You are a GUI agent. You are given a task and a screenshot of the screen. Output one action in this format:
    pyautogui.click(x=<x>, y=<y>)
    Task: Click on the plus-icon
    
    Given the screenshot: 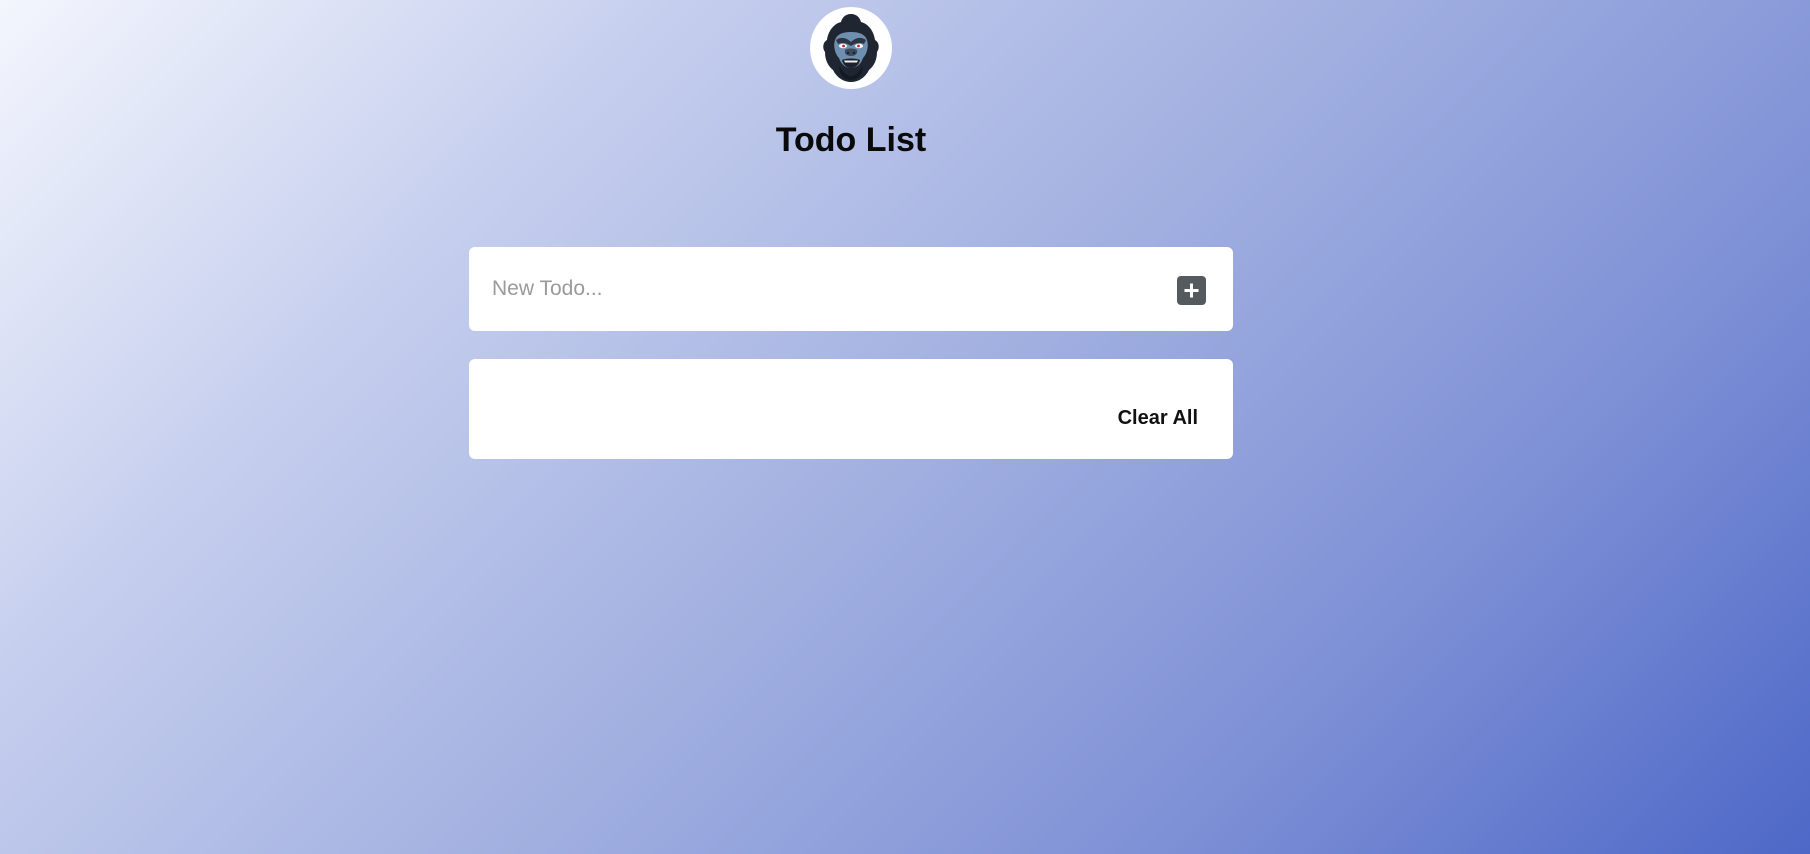 What is the action you would take?
    pyautogui.click(x=1191, y=290)
    